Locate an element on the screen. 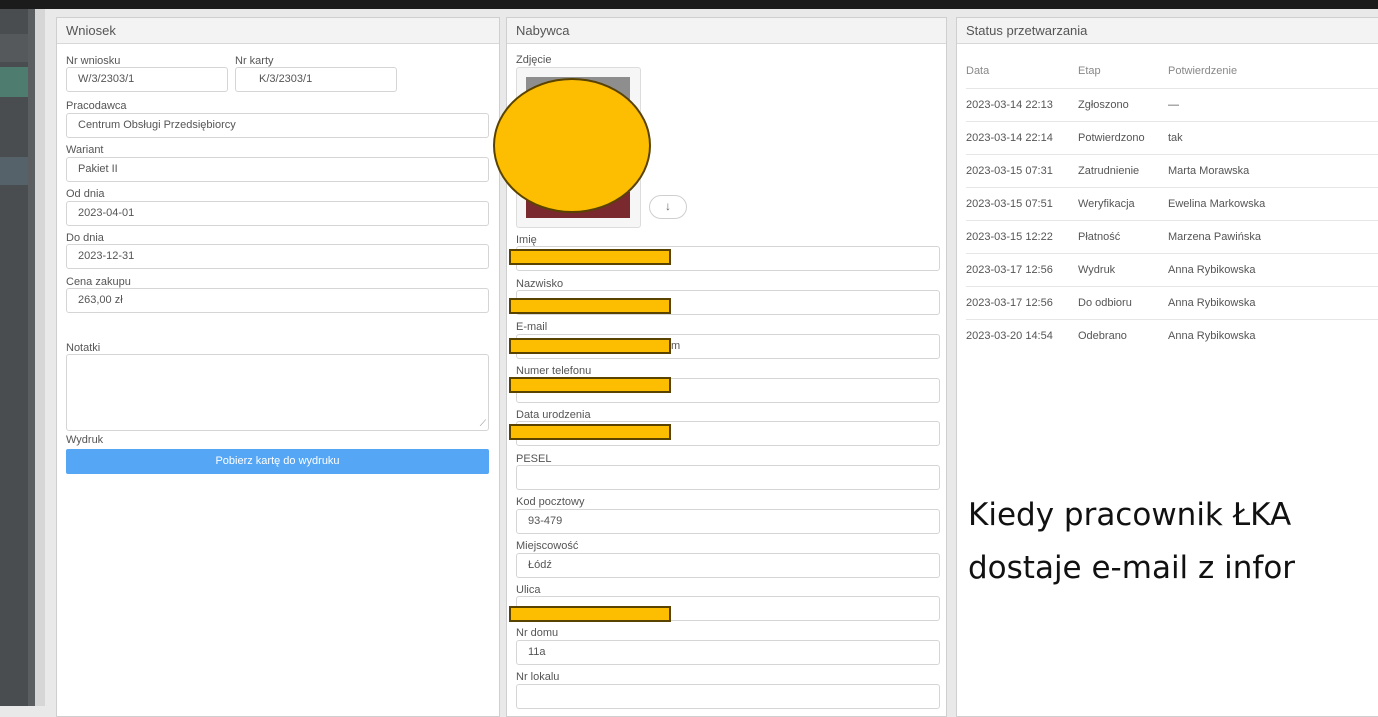 Image resolution: width=1378 pixels, height=717 pixels. resize-handle-icon: ⟋ is located at coordinates (483, 423).